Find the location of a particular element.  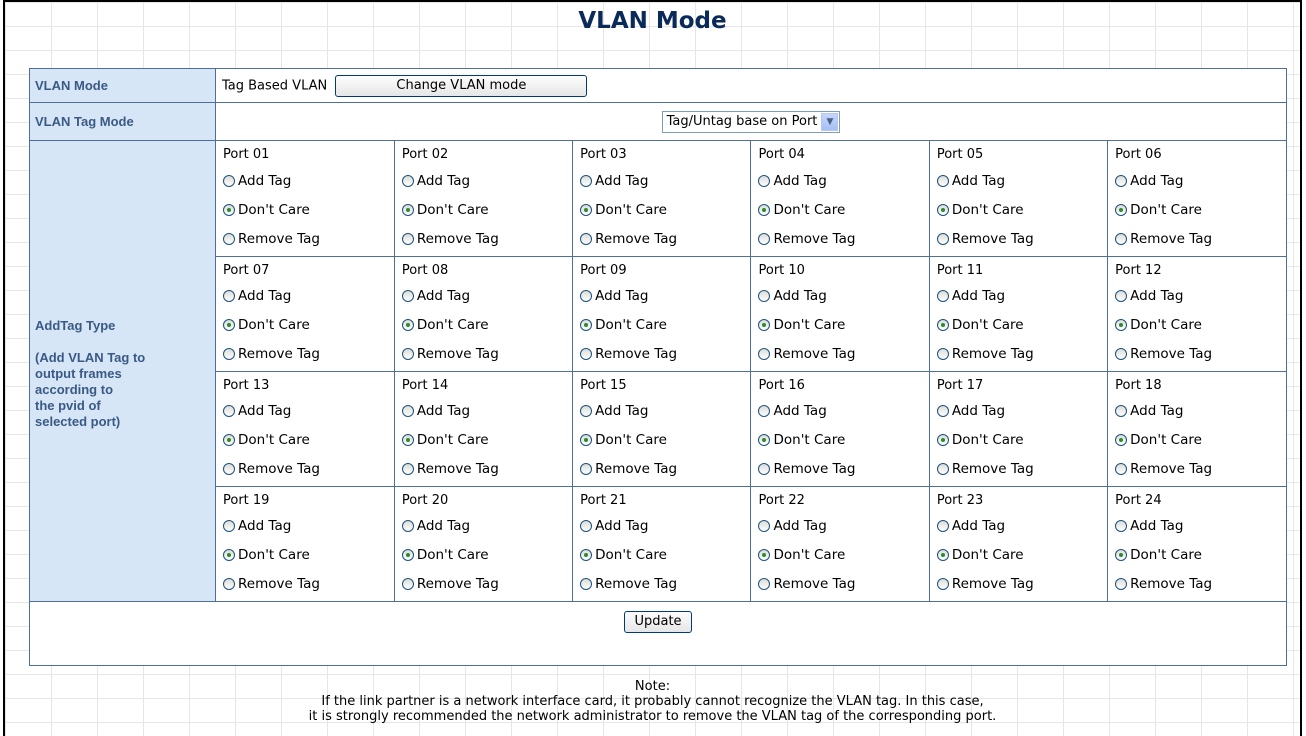

vlan-tag-mode-select: Tag/Untag base on Port ▼ is located at coordinates (751, 121).